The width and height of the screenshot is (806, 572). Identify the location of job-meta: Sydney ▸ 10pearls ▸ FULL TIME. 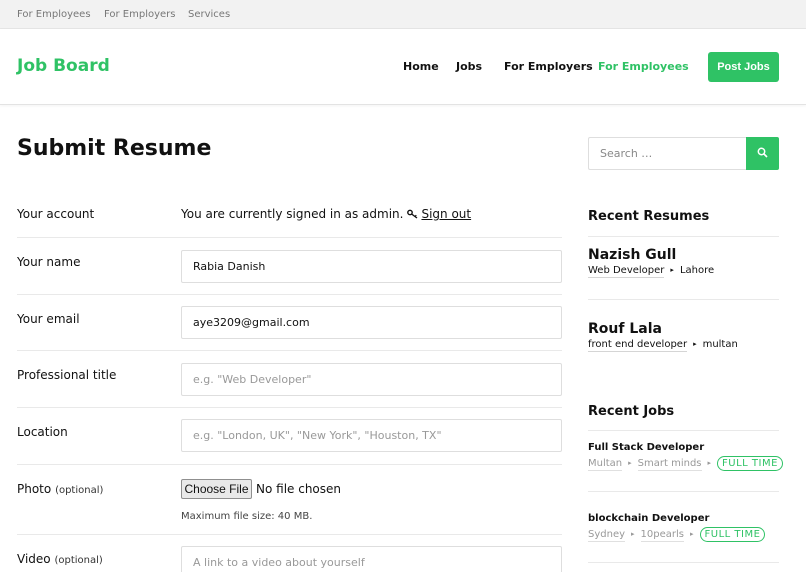
(677, 534).